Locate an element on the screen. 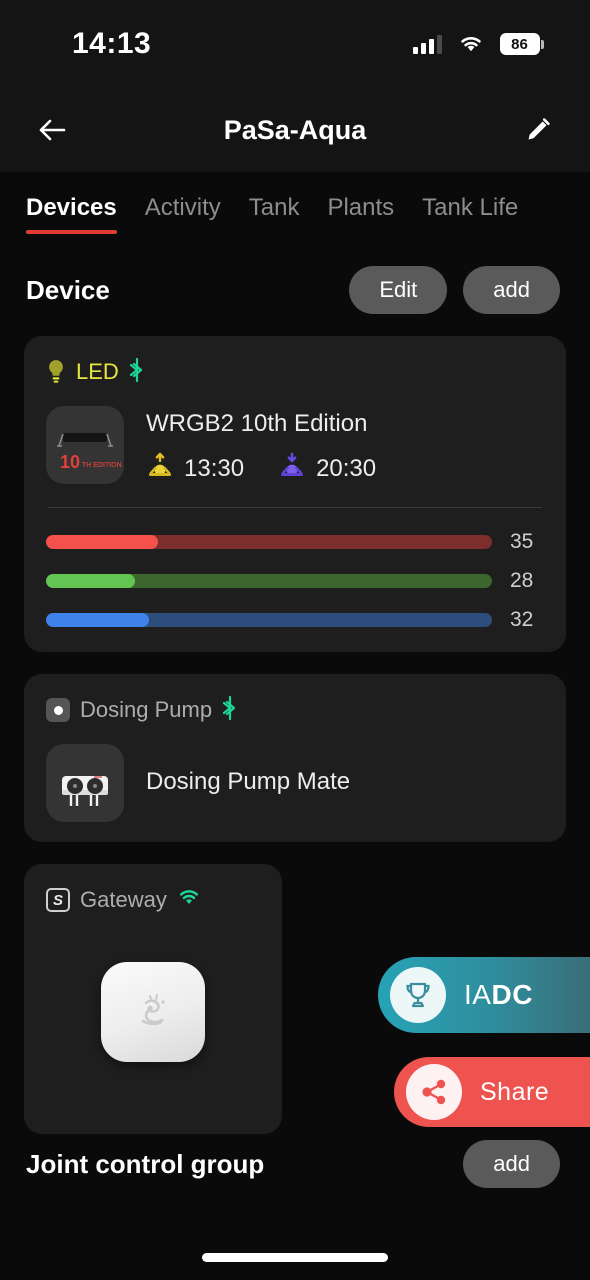 The height and width of the screenshot is (1280, 590). slider-blue: 32 is located at coordinates (295, 620).